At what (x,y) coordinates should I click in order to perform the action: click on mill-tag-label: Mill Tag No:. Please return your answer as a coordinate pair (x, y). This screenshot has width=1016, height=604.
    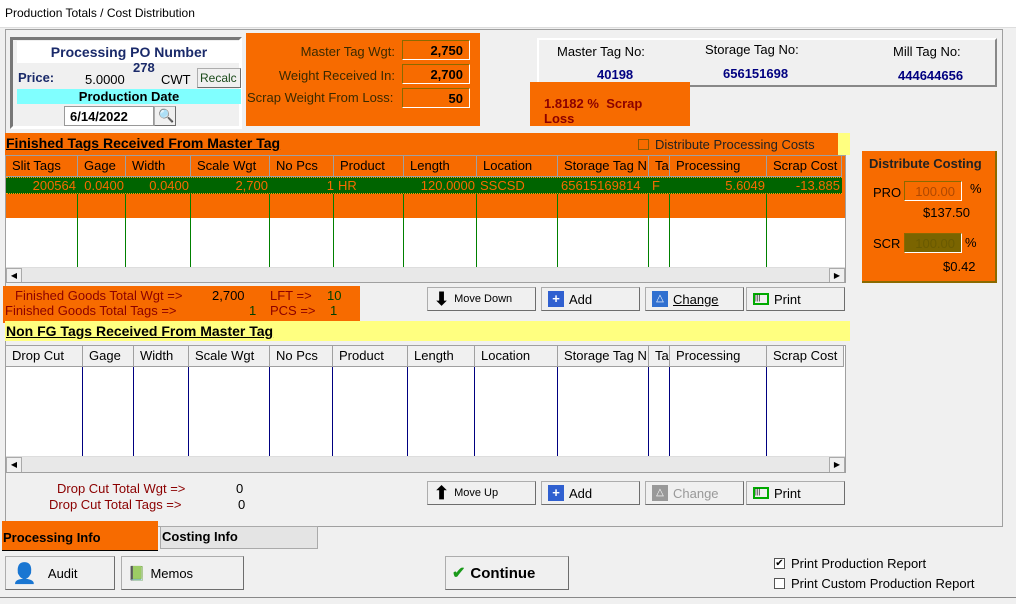
    Looking at the image, I should click on (927, 51).